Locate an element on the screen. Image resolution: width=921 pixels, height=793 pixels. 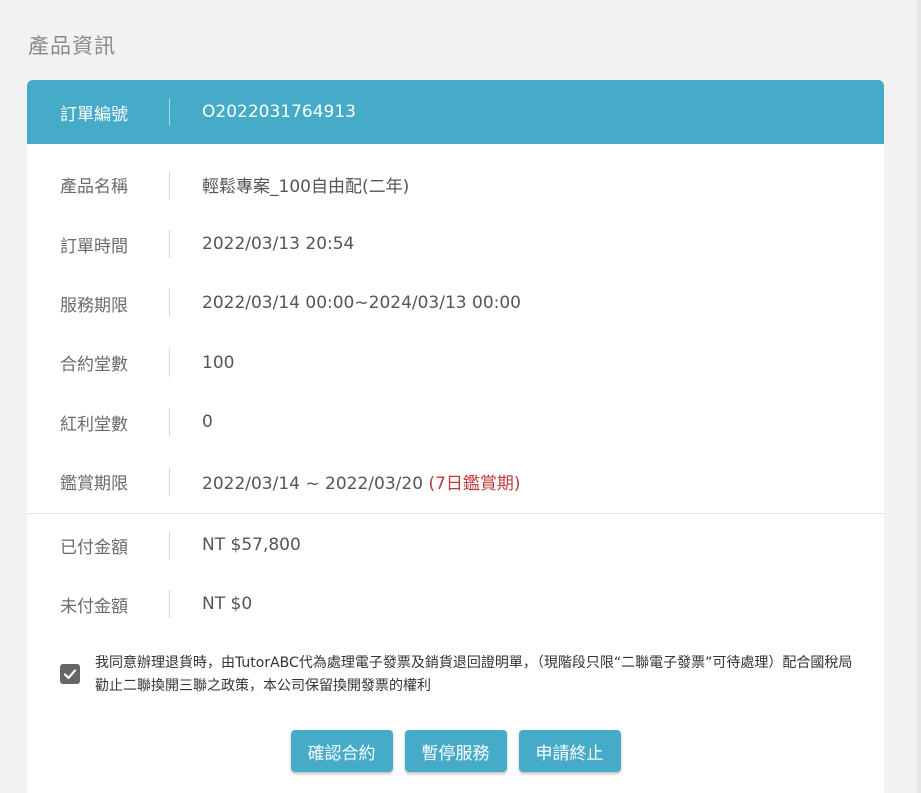
page-title: 產品資訊 is located at coordinates (72, 46).